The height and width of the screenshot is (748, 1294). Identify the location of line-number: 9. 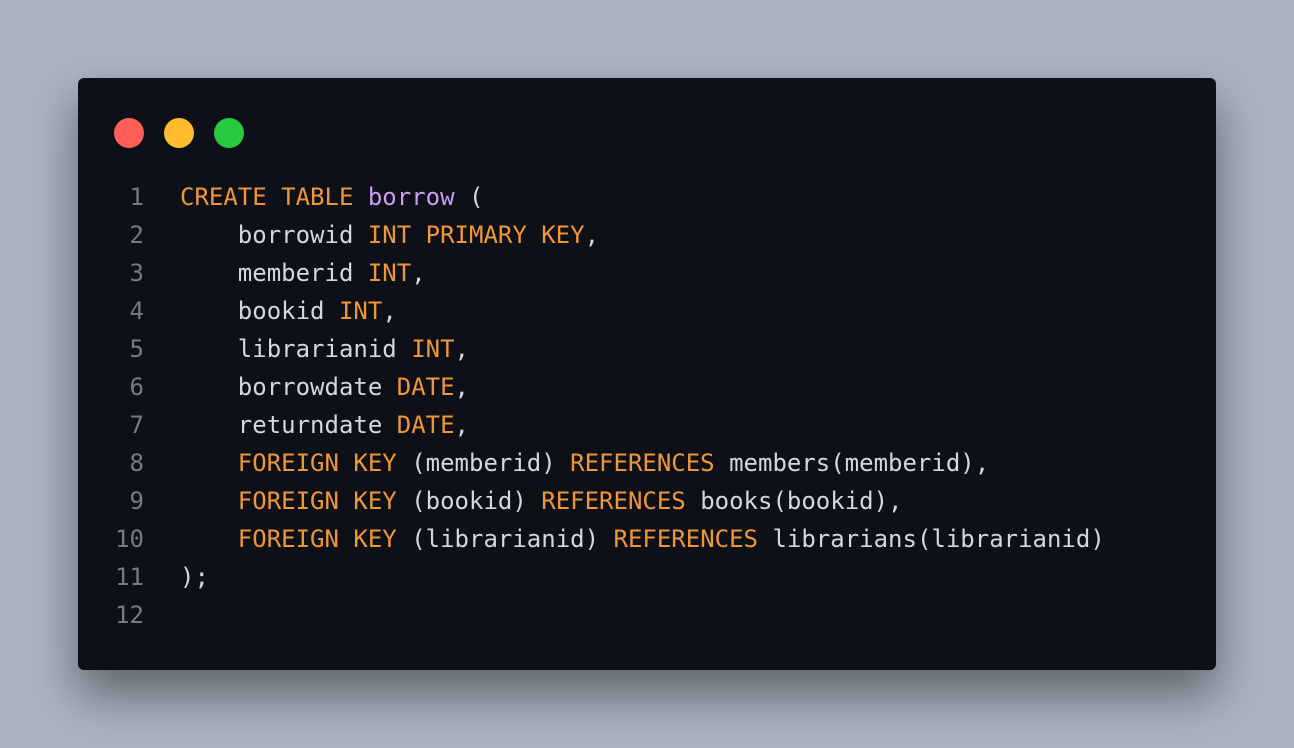
(136, 501).